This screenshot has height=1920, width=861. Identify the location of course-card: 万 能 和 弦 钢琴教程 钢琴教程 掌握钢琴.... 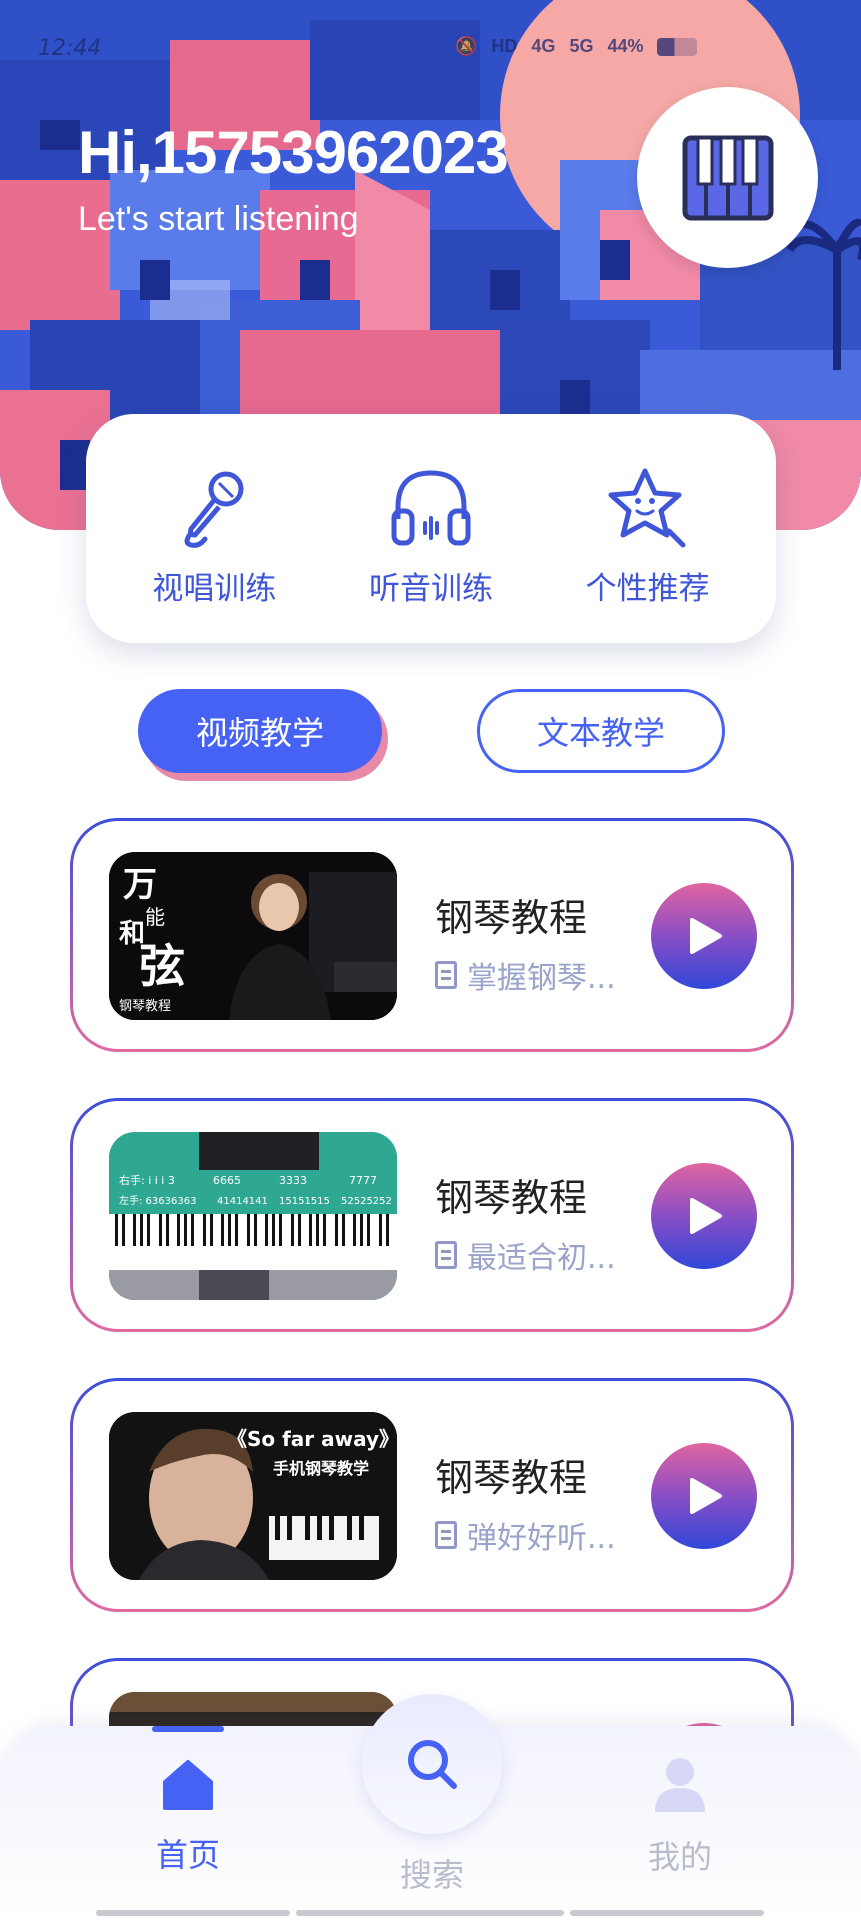
(432, 935).